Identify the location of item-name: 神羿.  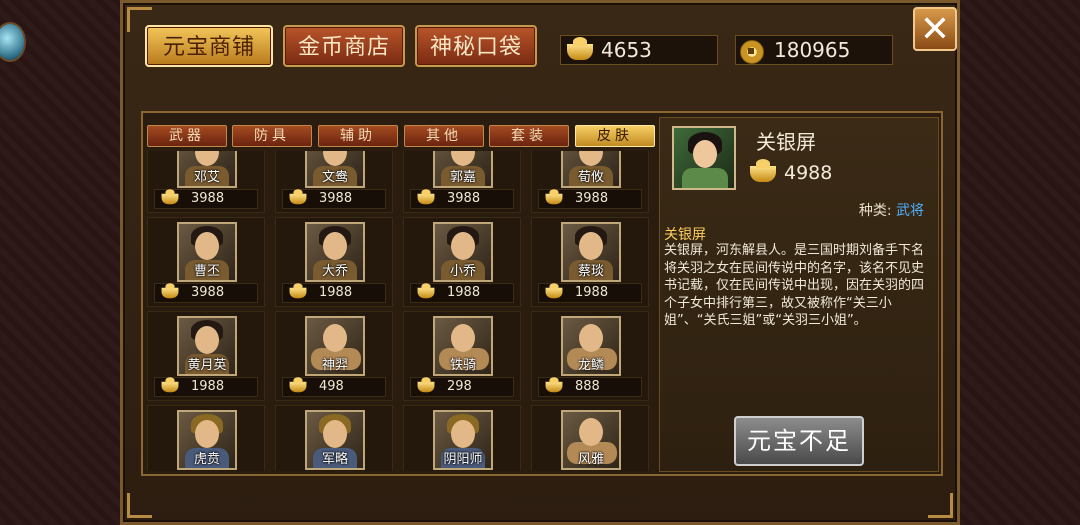
(334, 365).